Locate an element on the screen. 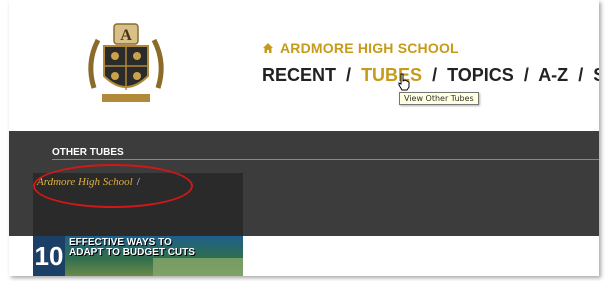 This screenshot has height=281, width=610. main-nav: RECENT / TUBES / TOPICS / A-Z / SE is located at coordinates (430, 75).